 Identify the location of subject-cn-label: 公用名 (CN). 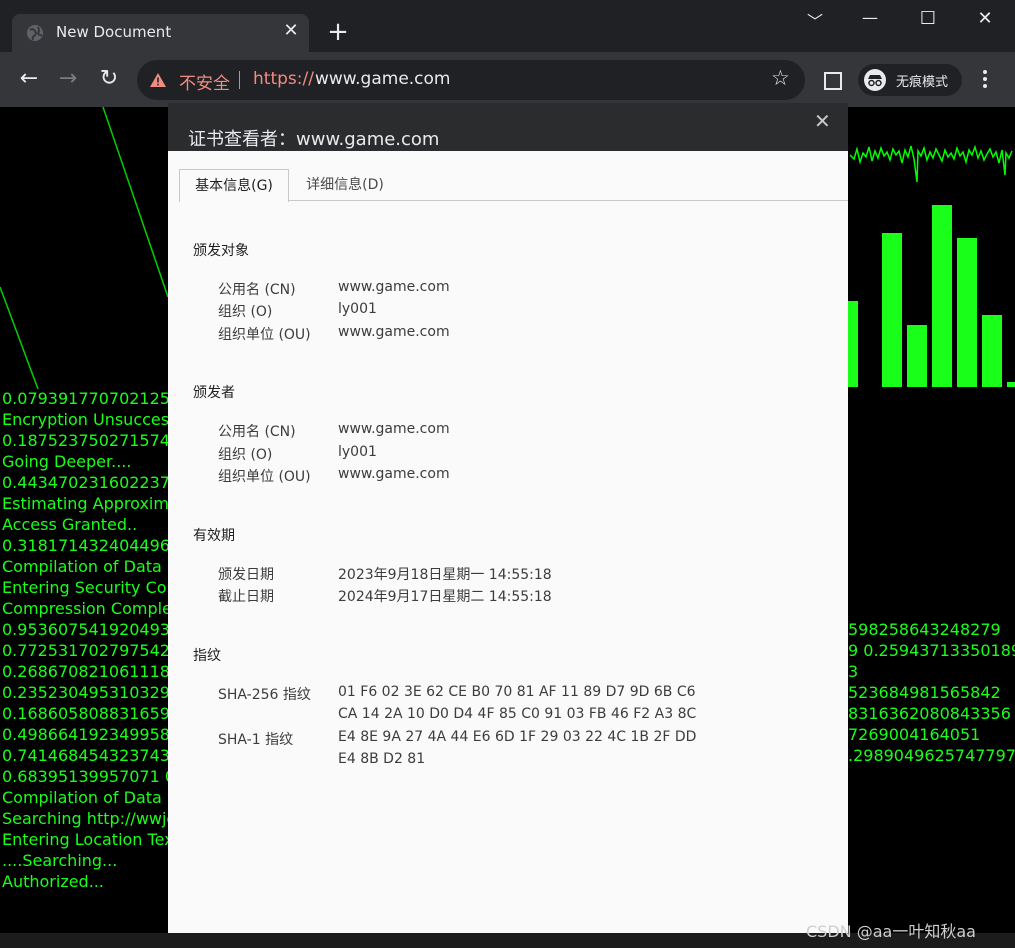
(257, 290).